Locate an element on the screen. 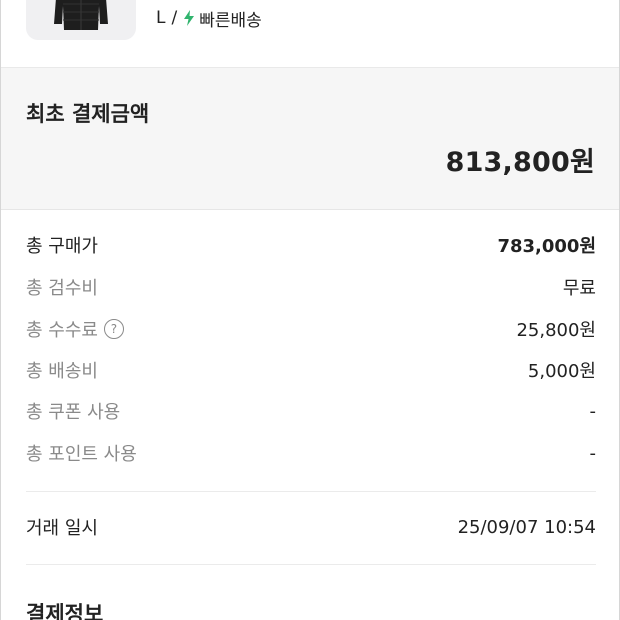 This screenshot has width=620, height=620. total-points-value: - is located at coordinates (593, 453).